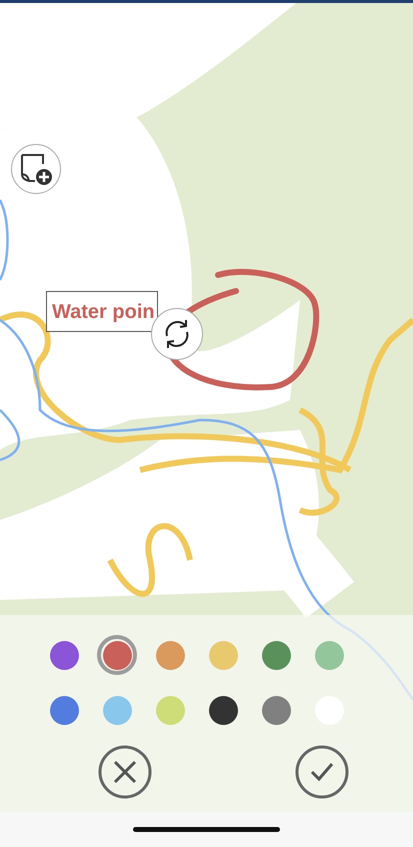 The image size is (413, 847). I want to click on checkmark-icon, so click(322, 772).